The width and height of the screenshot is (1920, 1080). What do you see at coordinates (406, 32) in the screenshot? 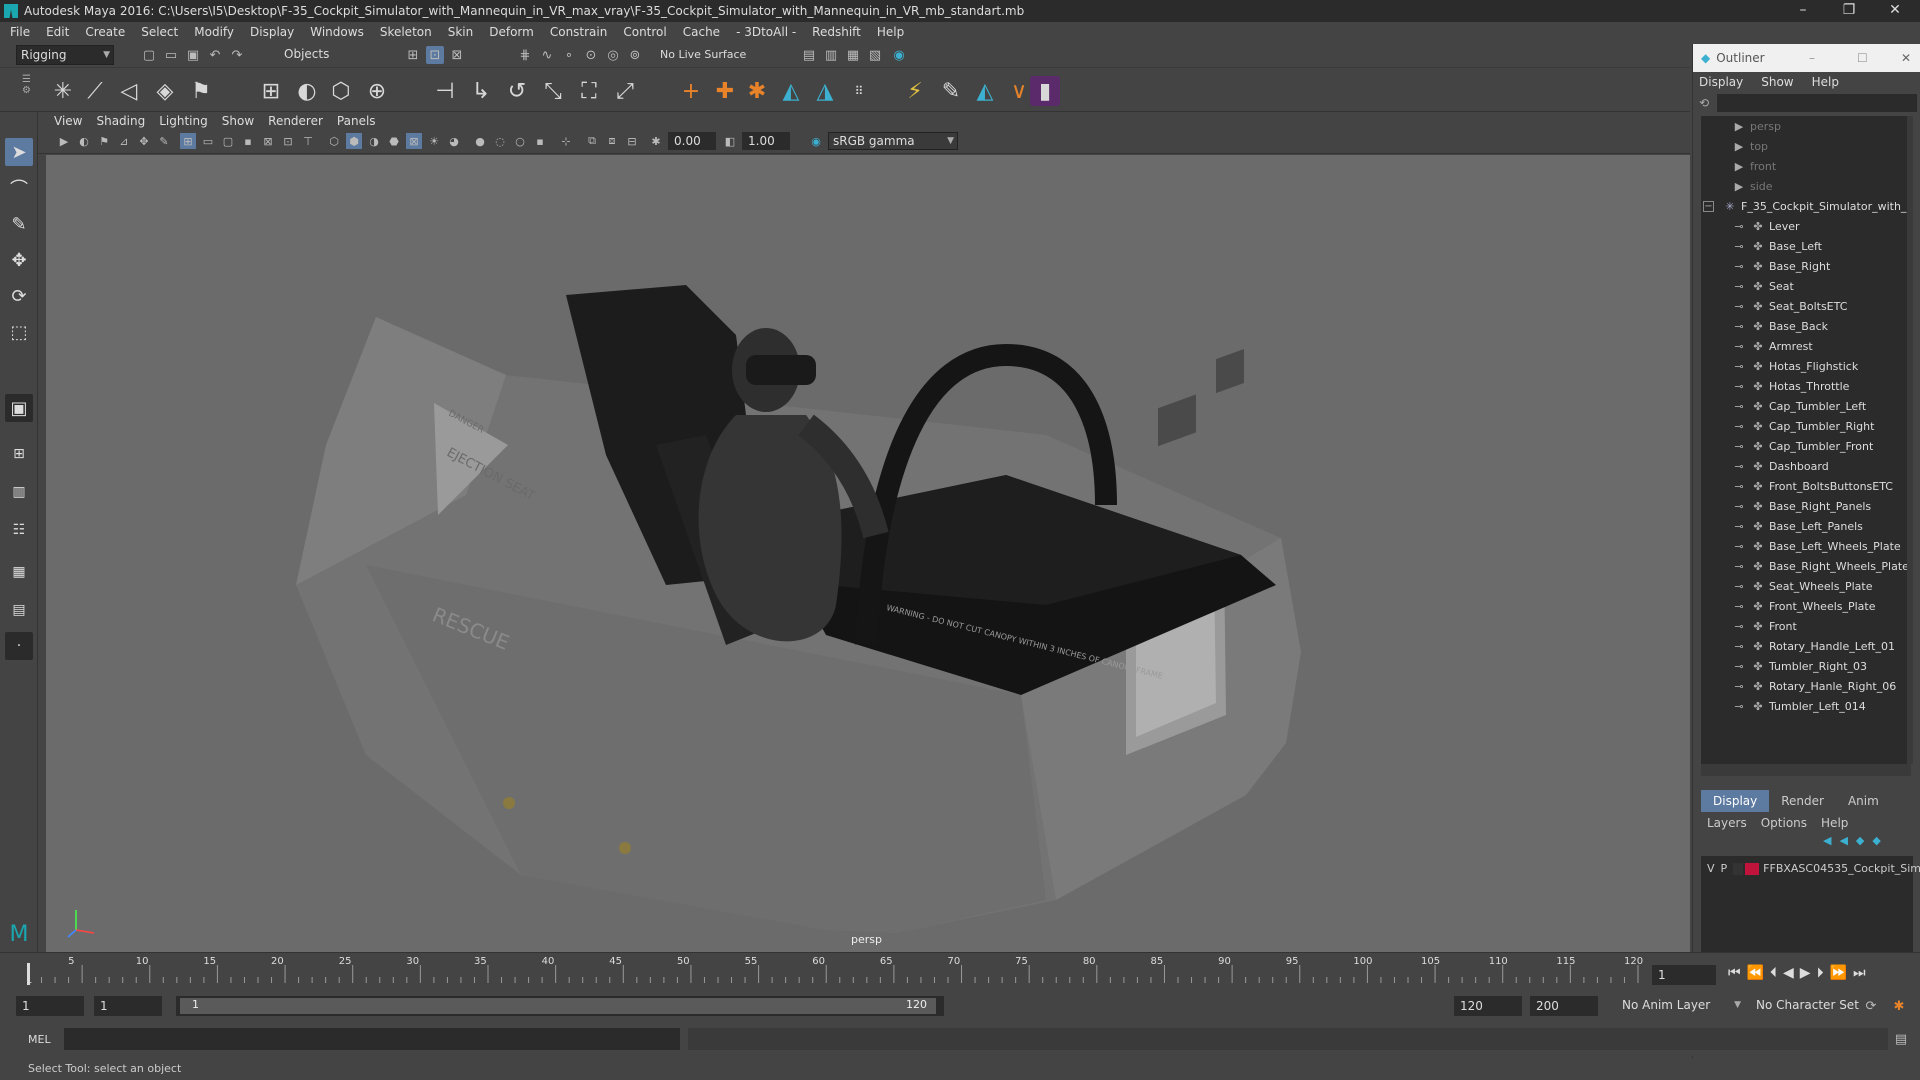
I see `menu-skeleton: Skeleton` at bounding box center [406, 32].